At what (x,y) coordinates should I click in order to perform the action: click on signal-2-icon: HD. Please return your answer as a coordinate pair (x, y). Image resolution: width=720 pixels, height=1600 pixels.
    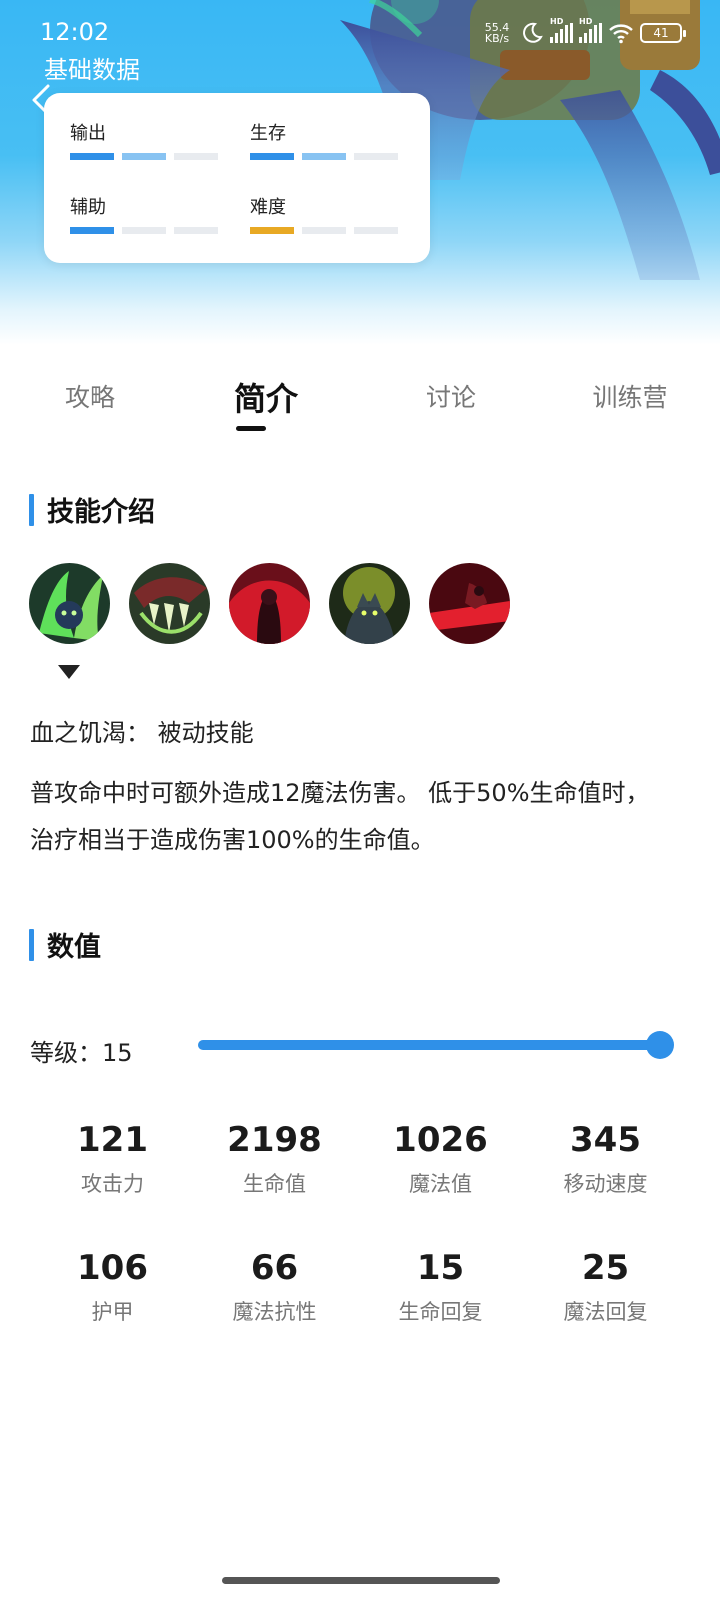
    Looking at the image, I should click on (590, 30).